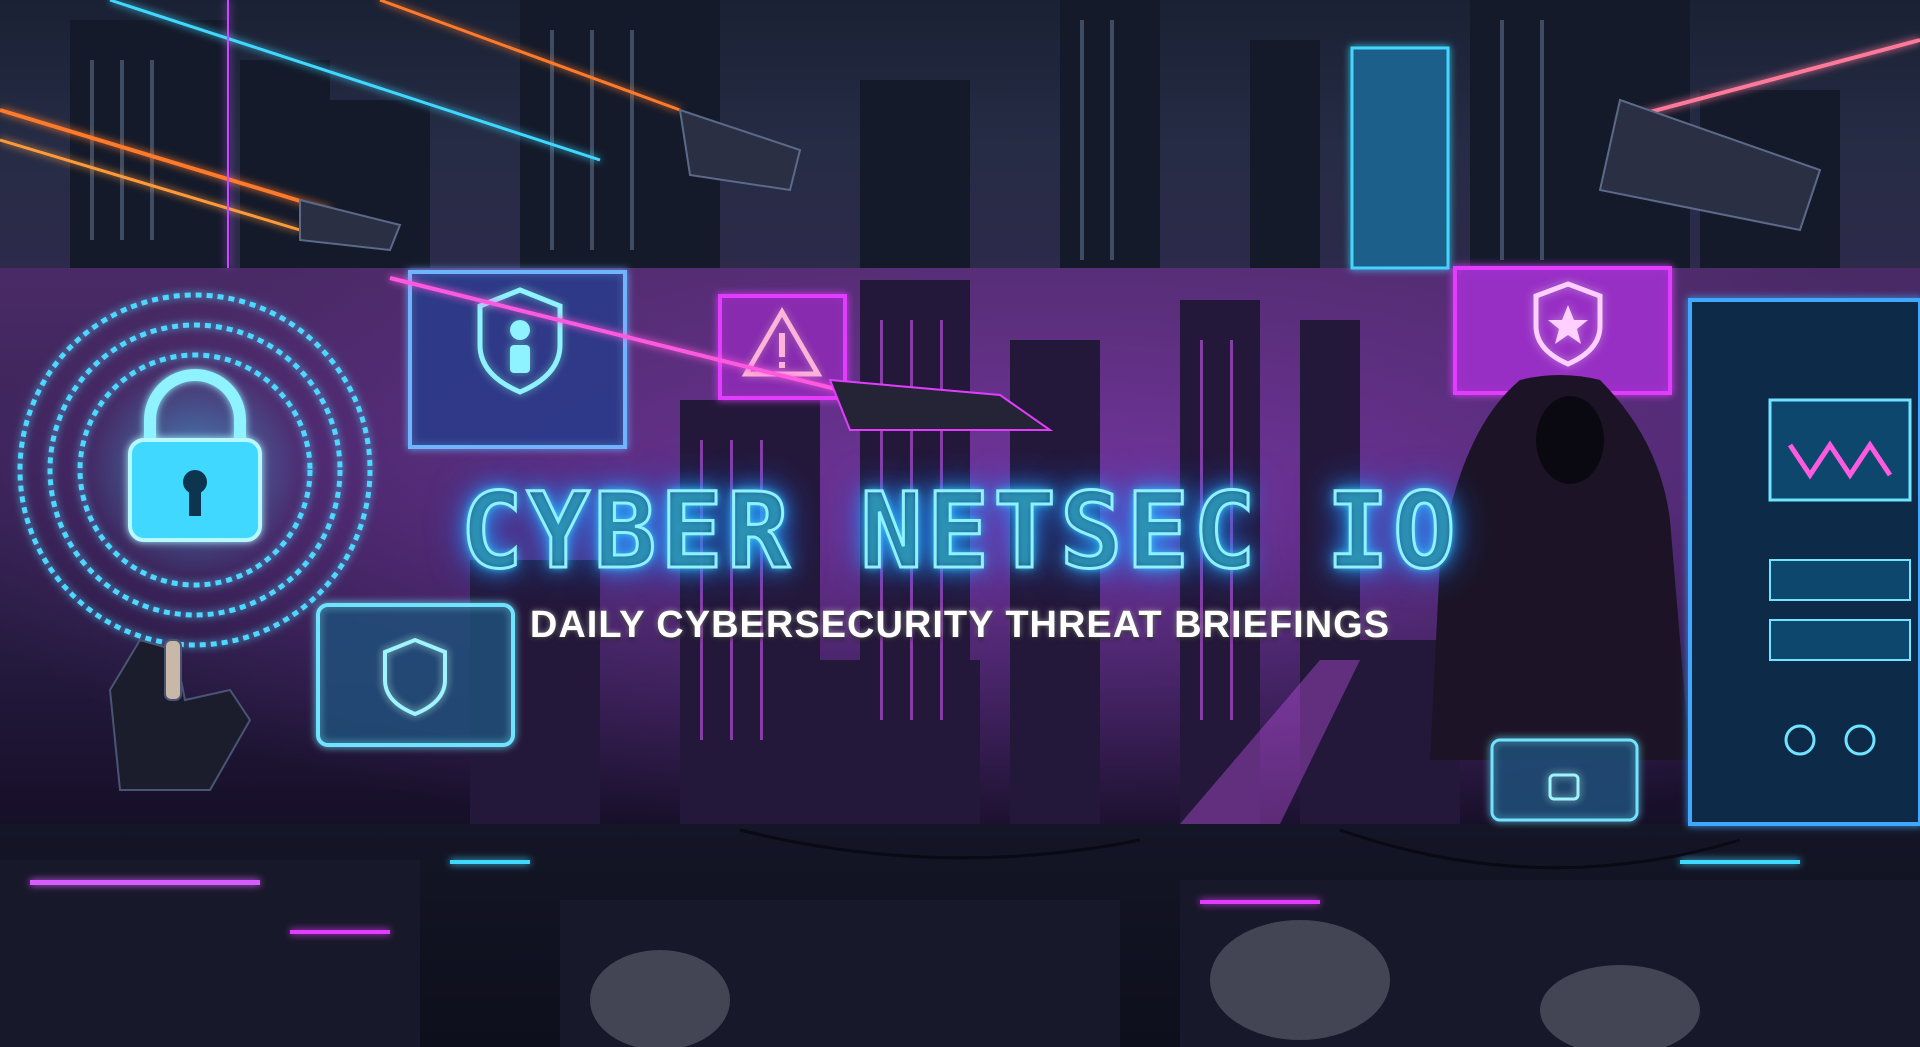  I want to click on shield-star-billboard, so click(1562, 330).